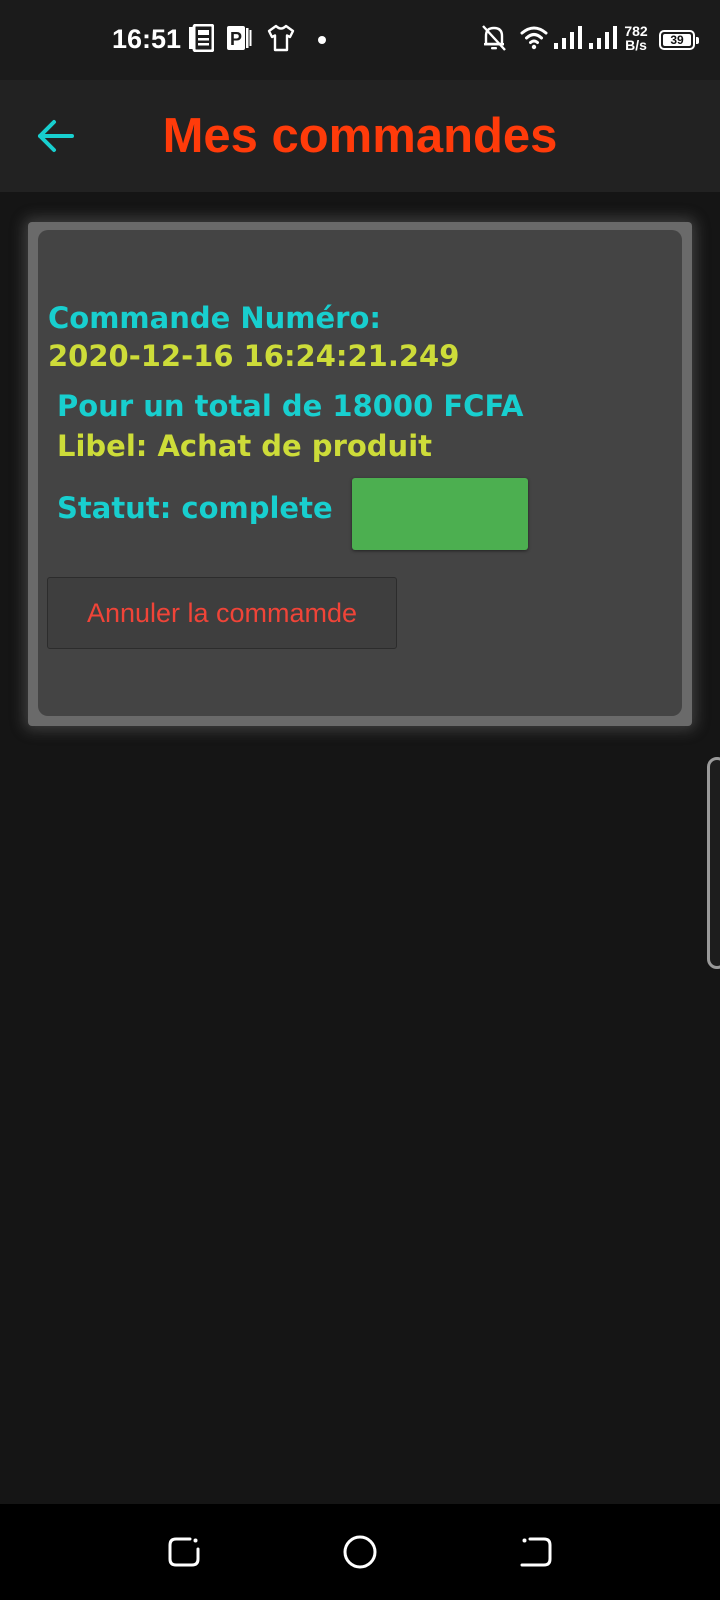 This screenshot has width=720, height=1600. Describe the element at coordinates (281, 40) in the screenshot. I see `tshirt-icon` at that location.